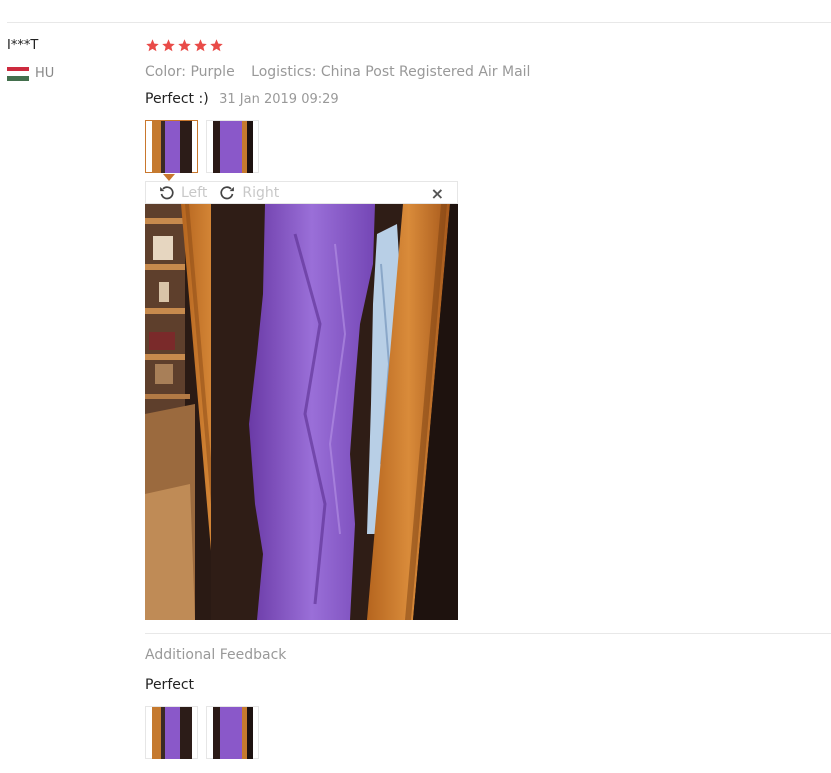 This screenshot has height=773, width=831. I want to click on rotate-left-icon, so click(167, 193).